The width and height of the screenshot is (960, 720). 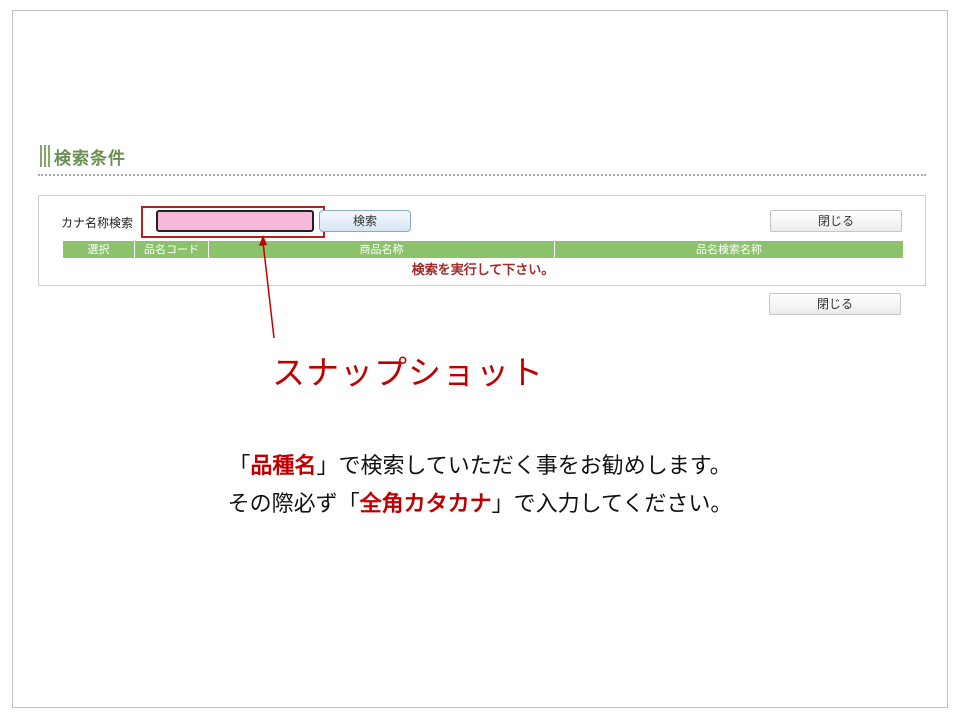 I want to click on instruction-1-prefix: 「, so click(x=239, y=466).